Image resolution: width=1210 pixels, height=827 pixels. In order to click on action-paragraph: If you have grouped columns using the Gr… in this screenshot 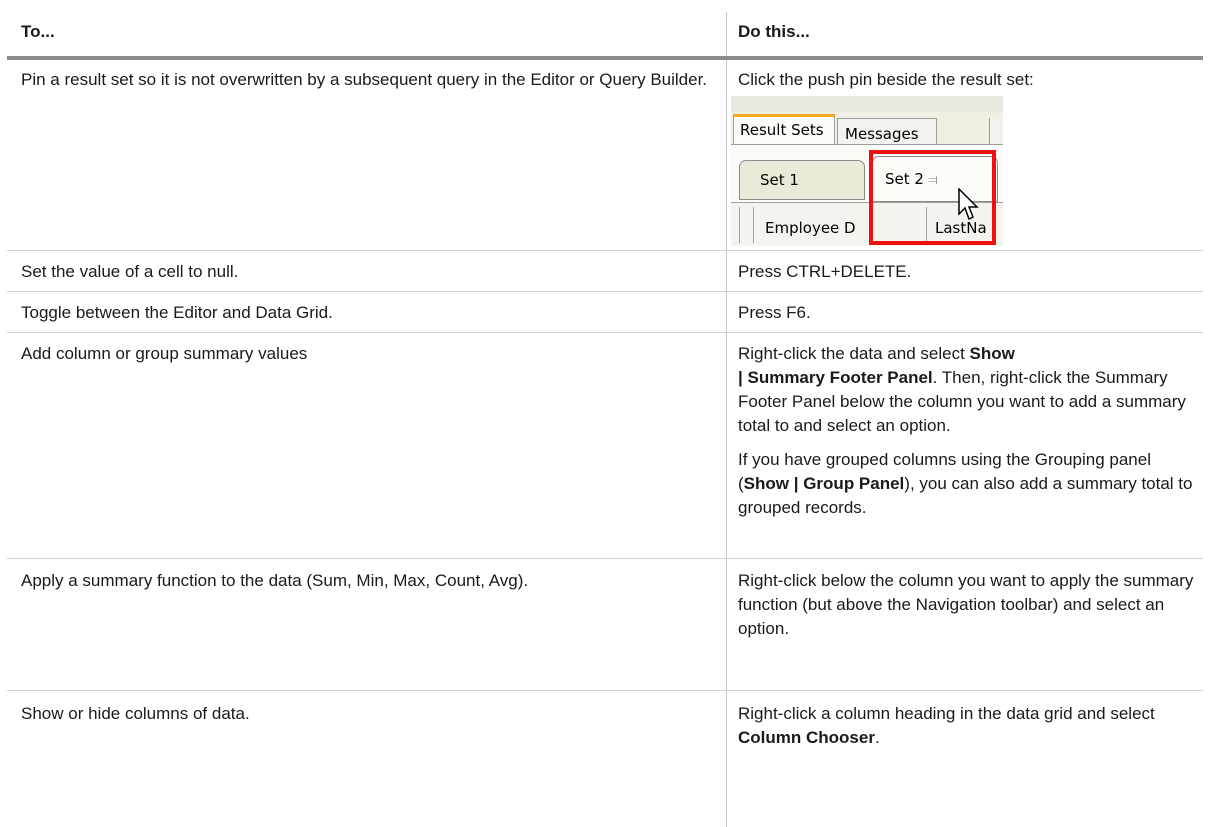, I will do `click(965, 483)`.